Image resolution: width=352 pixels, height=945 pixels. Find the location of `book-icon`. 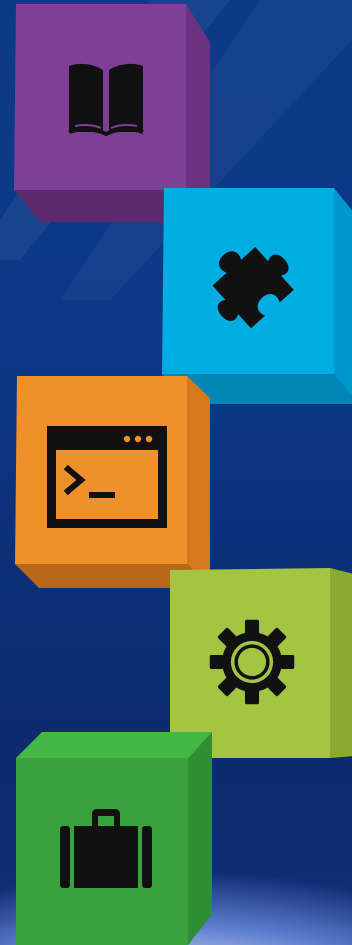

book-icon is located at coordinates (106, 99).